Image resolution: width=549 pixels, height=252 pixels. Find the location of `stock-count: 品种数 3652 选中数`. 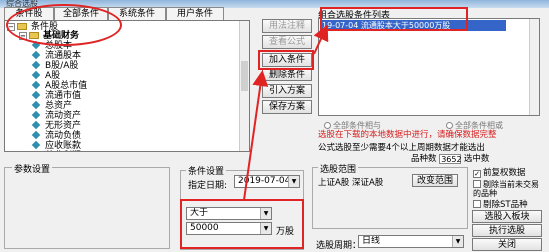

stock-count: 品种数 3652 选中数 is located at coordinates (450, 159).